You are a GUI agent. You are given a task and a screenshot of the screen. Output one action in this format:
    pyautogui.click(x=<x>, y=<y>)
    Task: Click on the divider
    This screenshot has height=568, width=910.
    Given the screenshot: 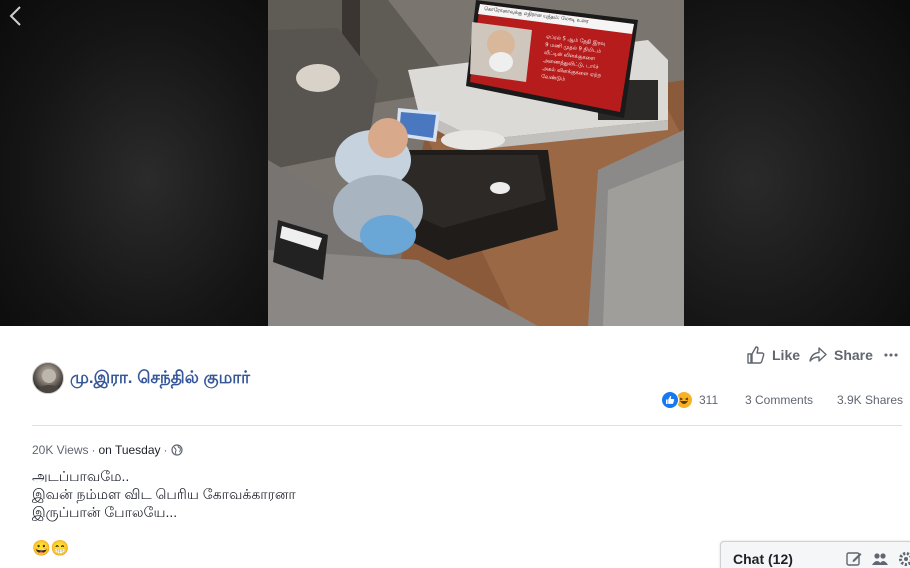 What is the action you would take?
    pyautogui.click(x=467, y=425)
    